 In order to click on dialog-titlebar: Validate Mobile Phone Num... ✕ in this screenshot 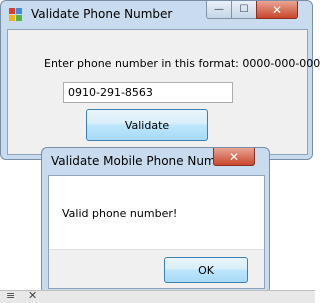, I will do `click(155, 161)`.